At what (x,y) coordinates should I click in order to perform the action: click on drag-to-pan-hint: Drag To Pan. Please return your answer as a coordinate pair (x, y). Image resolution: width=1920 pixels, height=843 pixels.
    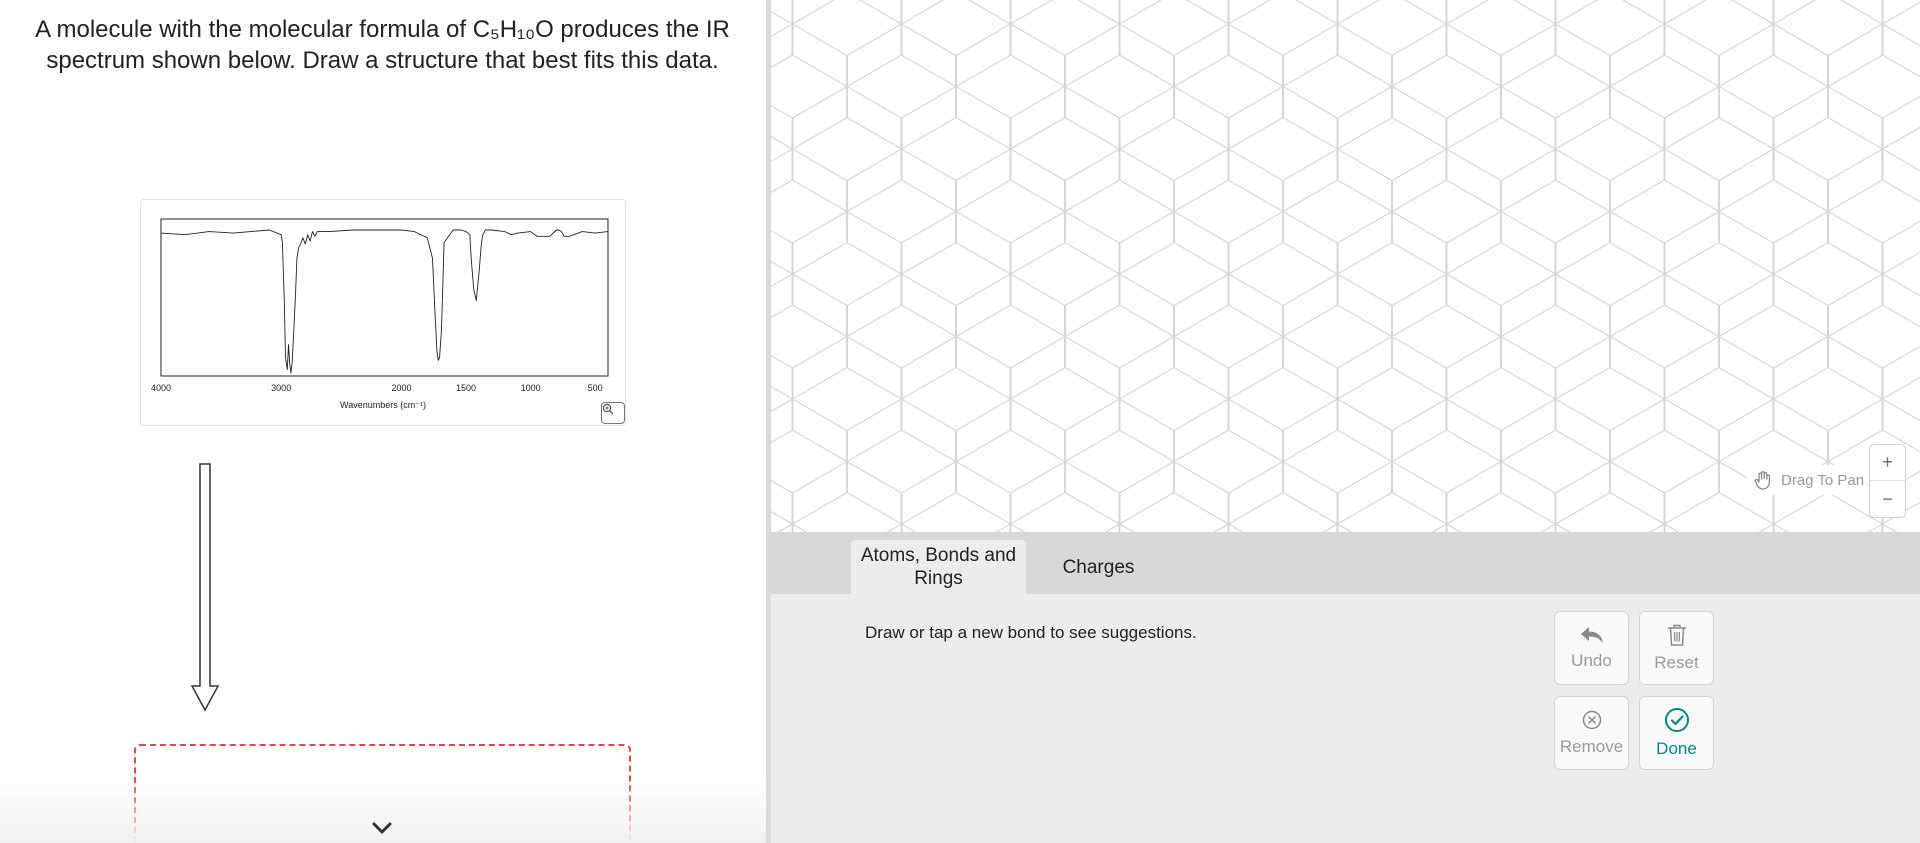
    Looking at the image, I should click on (1808, 480).